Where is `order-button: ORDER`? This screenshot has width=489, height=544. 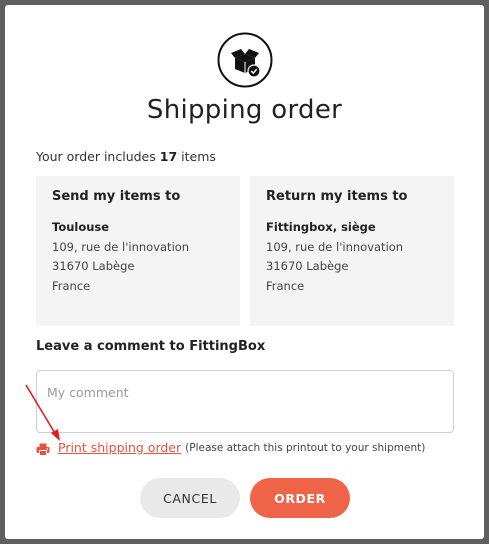 order-button: ORDER is located at coordinates (300, 498).